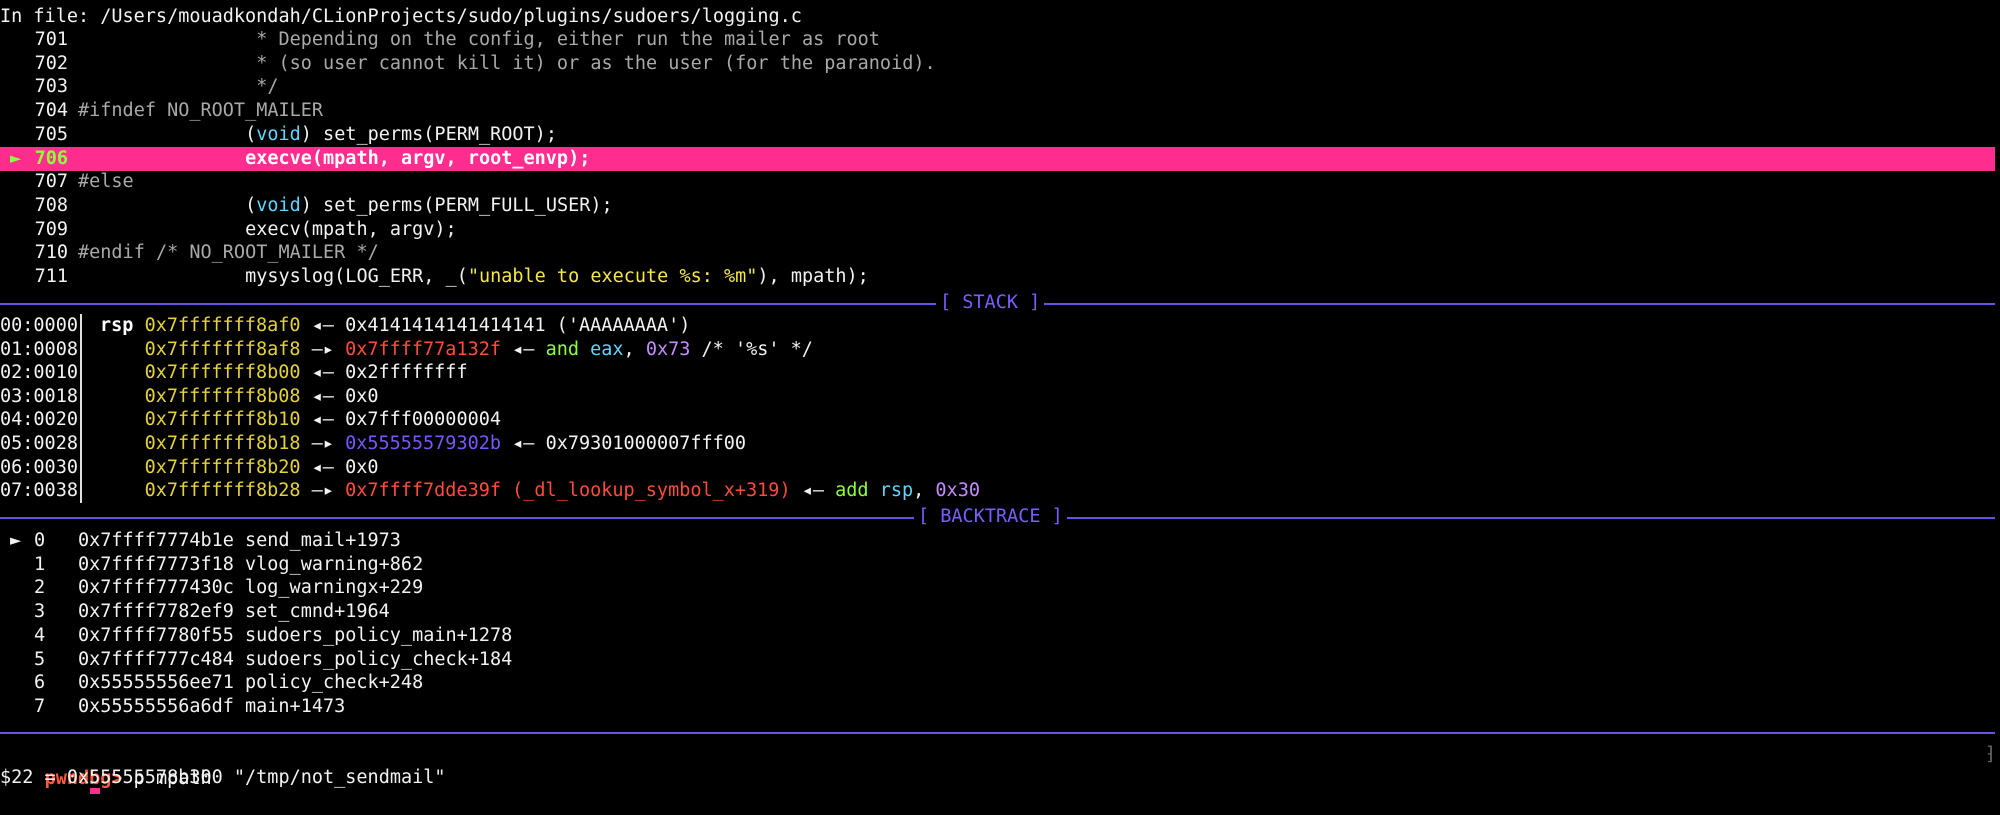  What do you see at coordinates (167, 134) in the screenshot?
I see `code-prefix: (` at bounding box center [167, 134].